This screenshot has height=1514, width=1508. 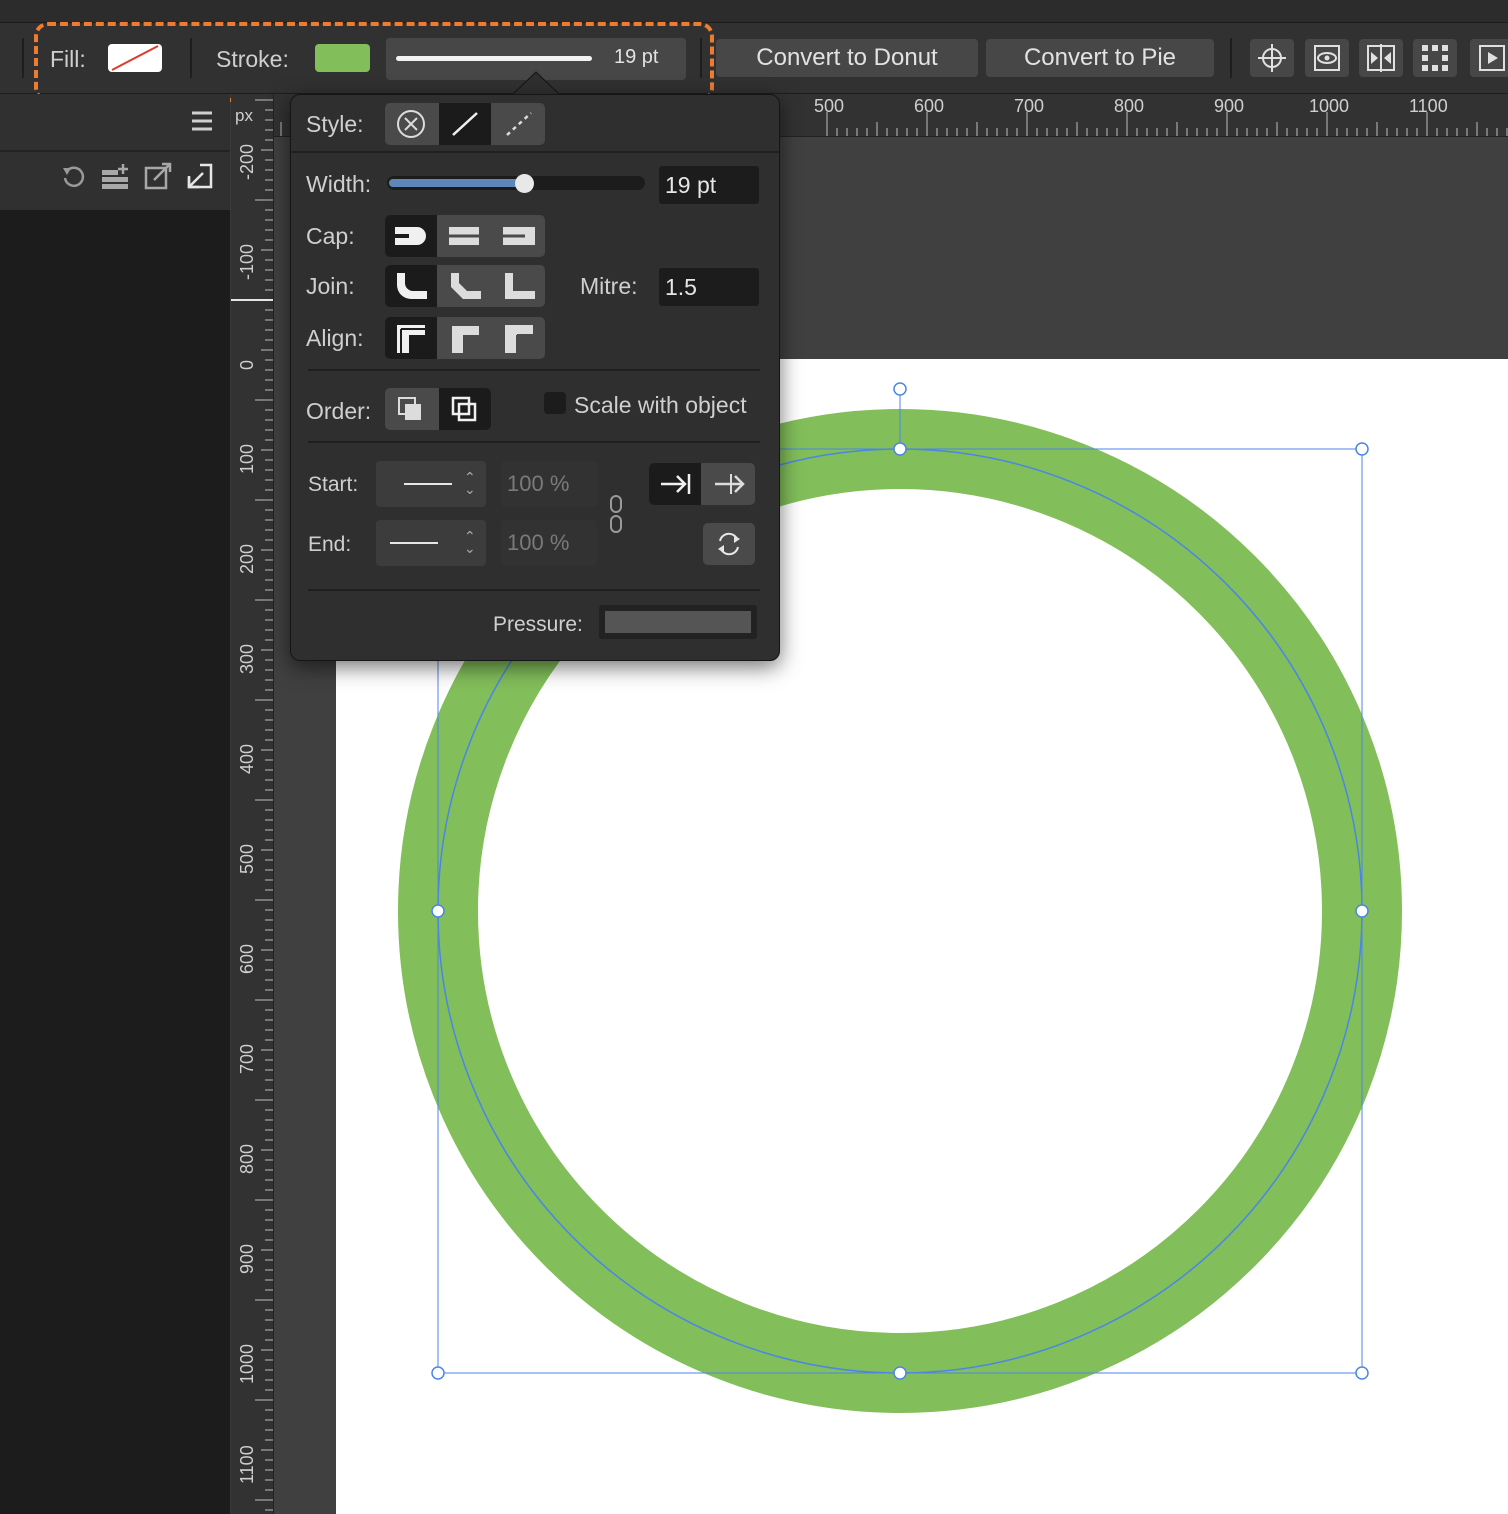 I want to click on style-label: Style:, so click(x=335, y=124).